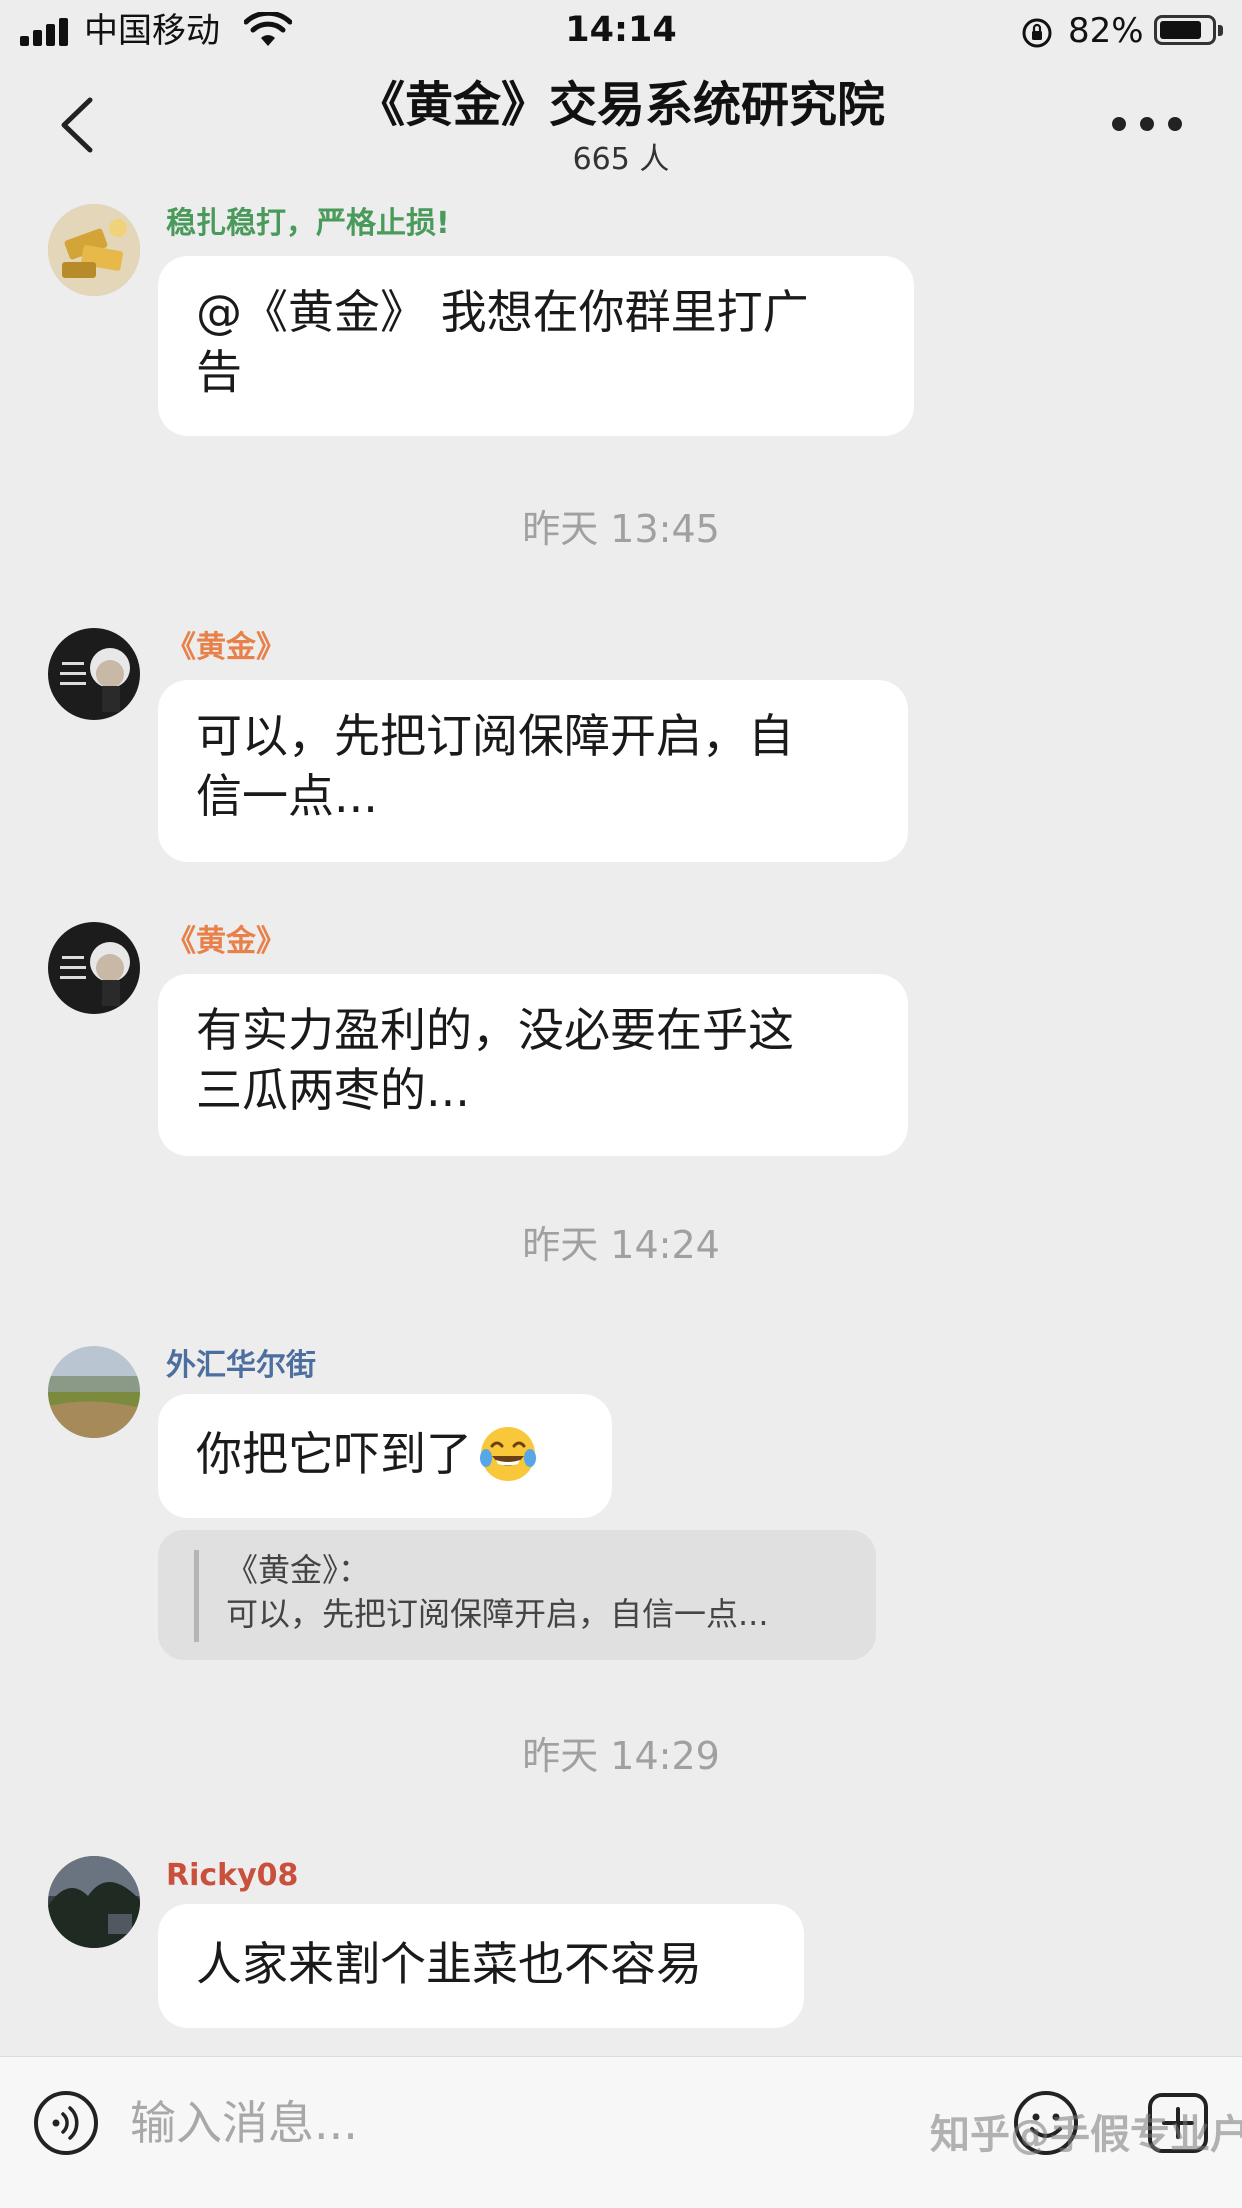  I want to click on message-text: 人家来割个韭菜也不容易, so click(449, 1964).